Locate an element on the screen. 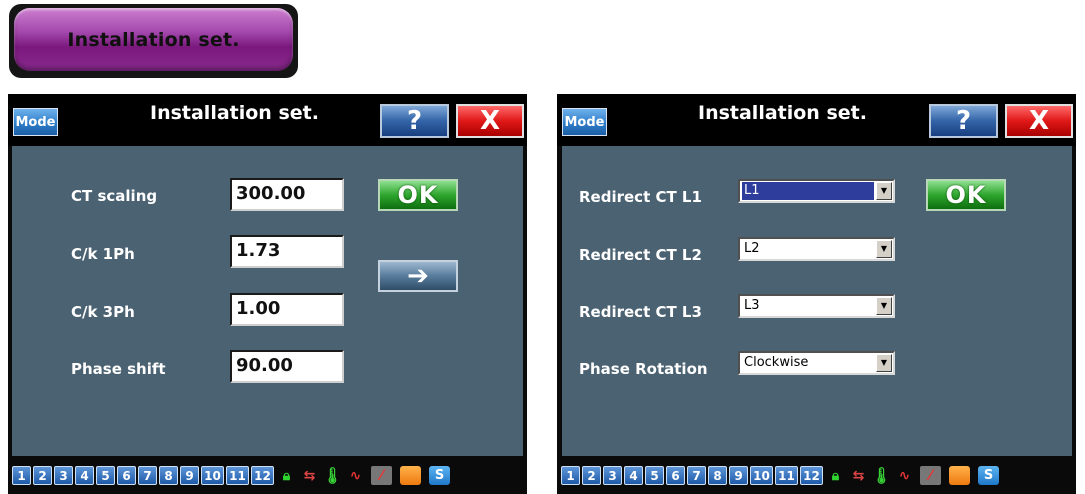 This screenshot has width=1085, height=494. left-titlebar: Mode Installation set. ? X is located at coordinates (267, 120).